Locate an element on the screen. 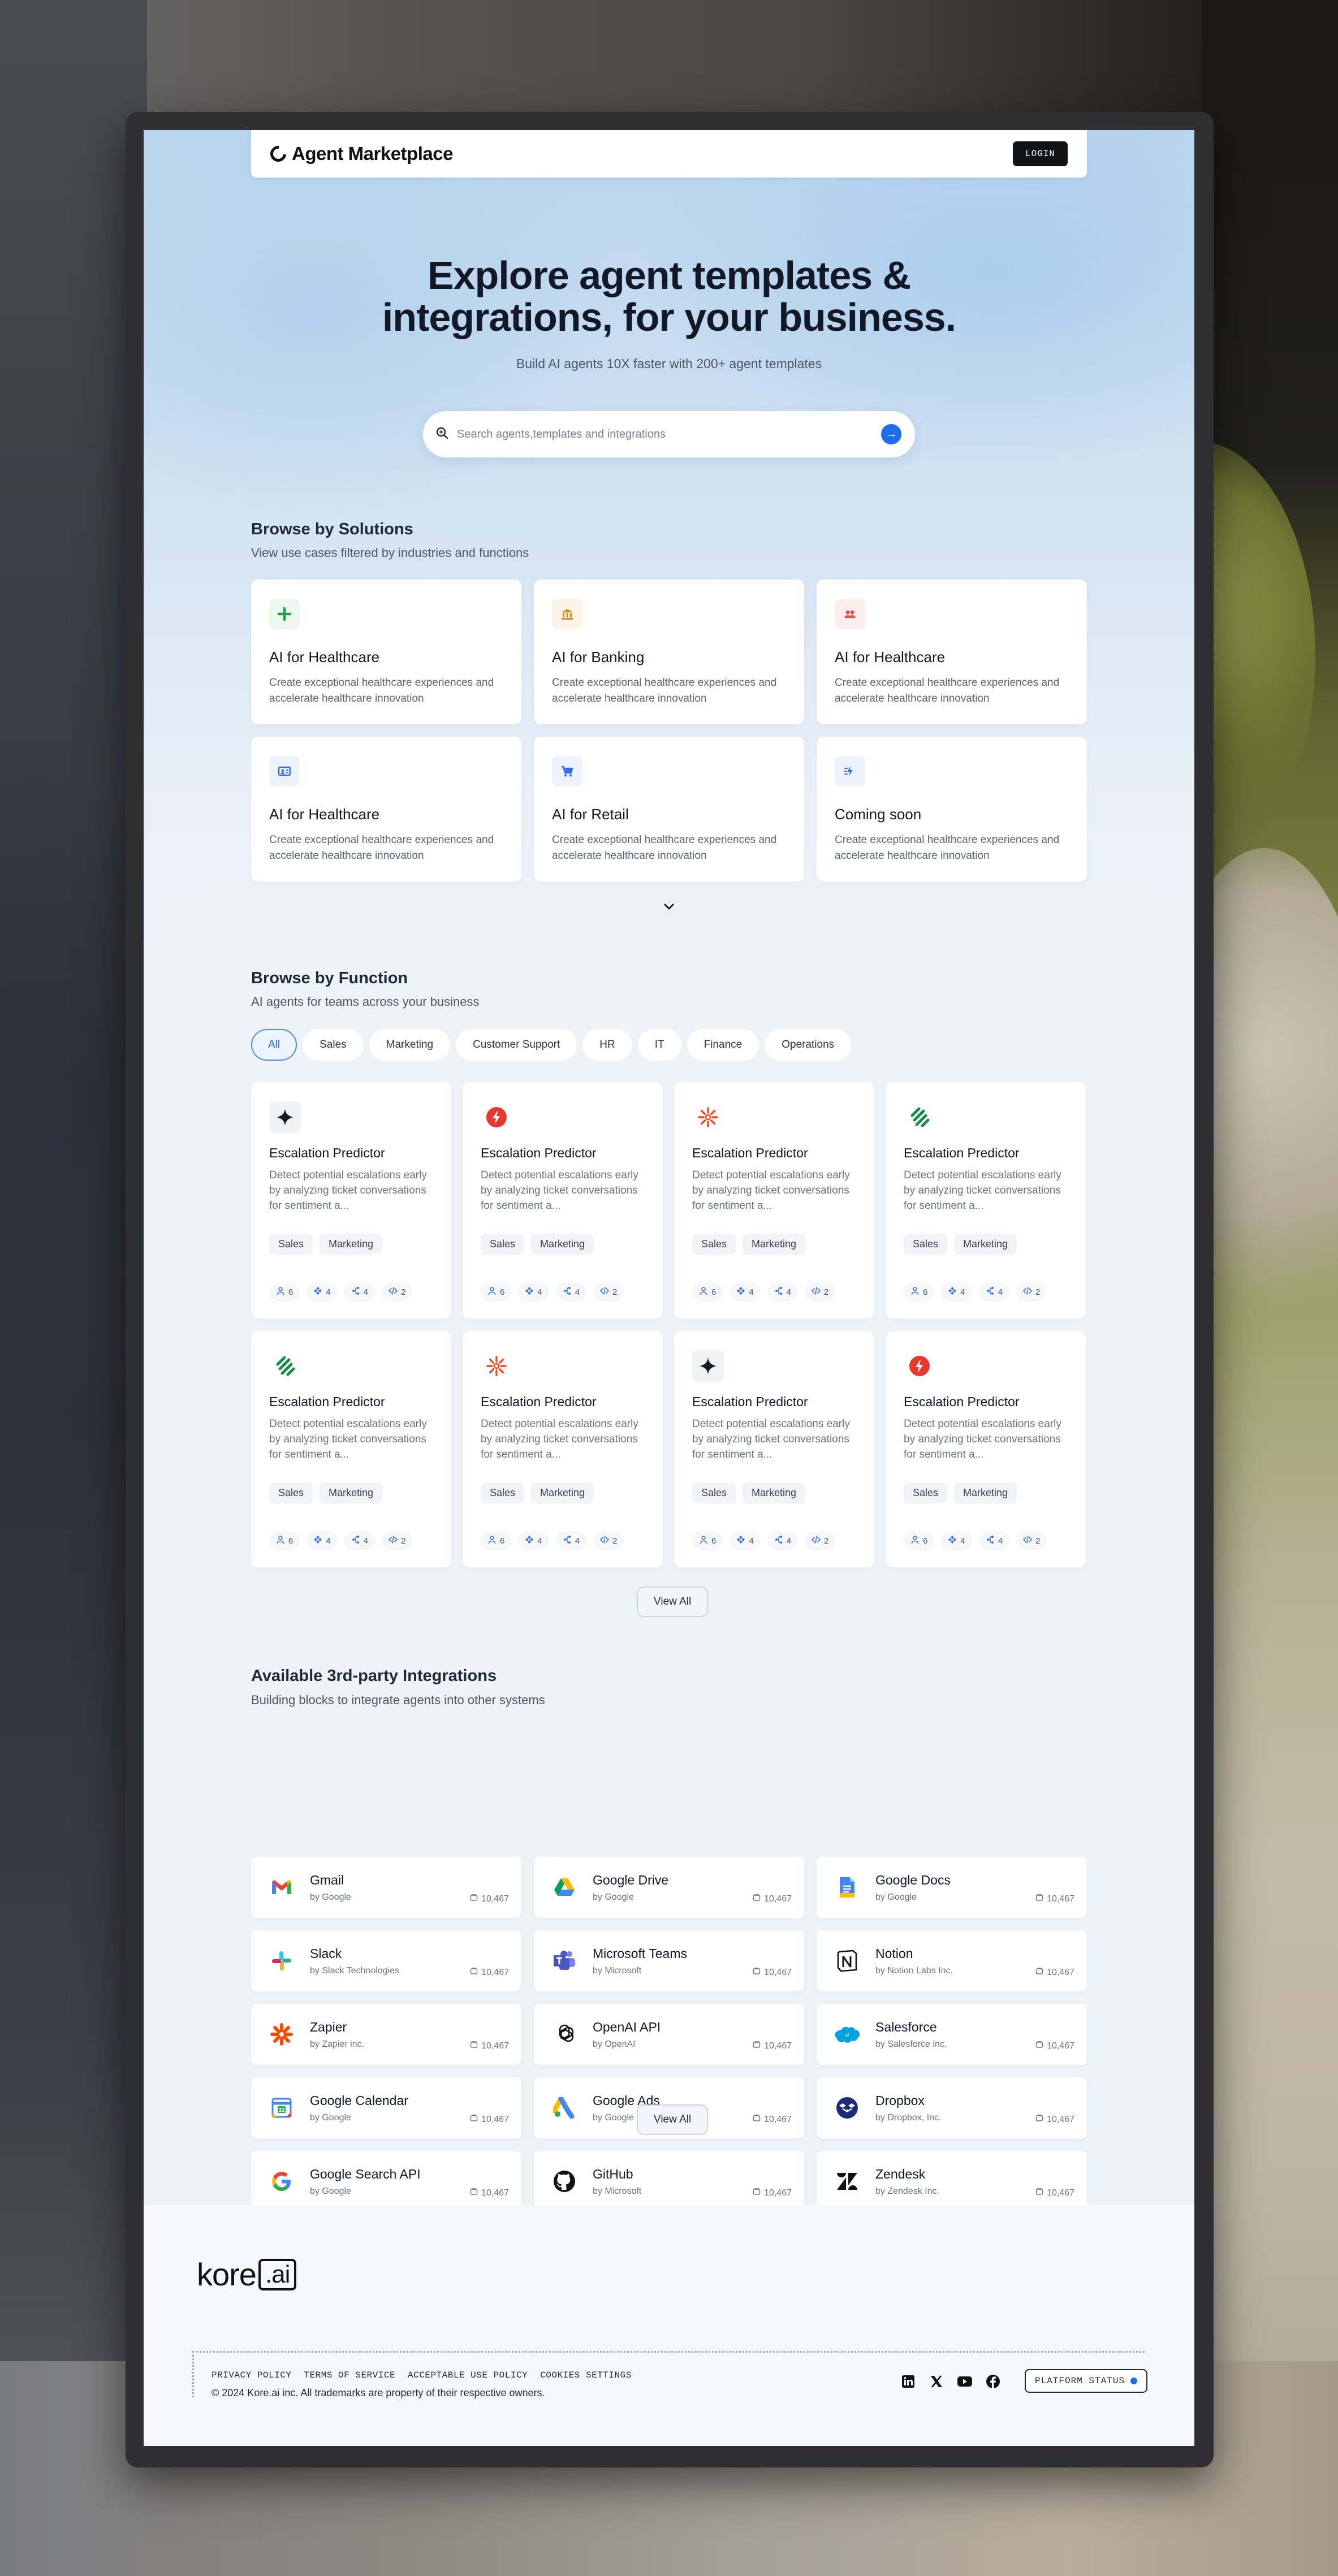 This screenshot has height=2576, width=1338. integration-card: GitHub by Microsoft 10,467 is located at coordinates (669, 2181).